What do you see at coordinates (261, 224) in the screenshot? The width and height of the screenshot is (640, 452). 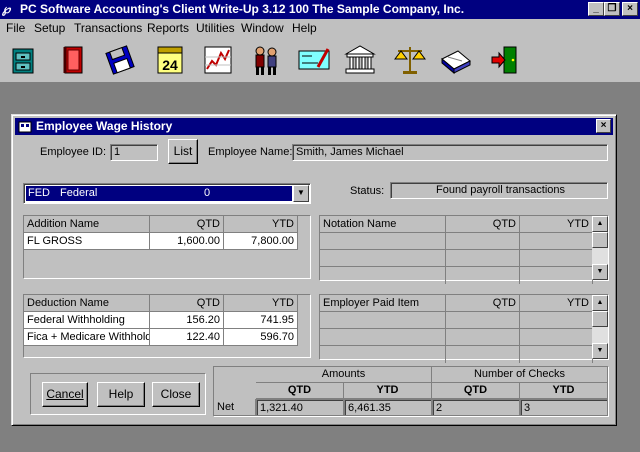 I see `additions-header-ytd: YTD` at bounding box center [261, 224].